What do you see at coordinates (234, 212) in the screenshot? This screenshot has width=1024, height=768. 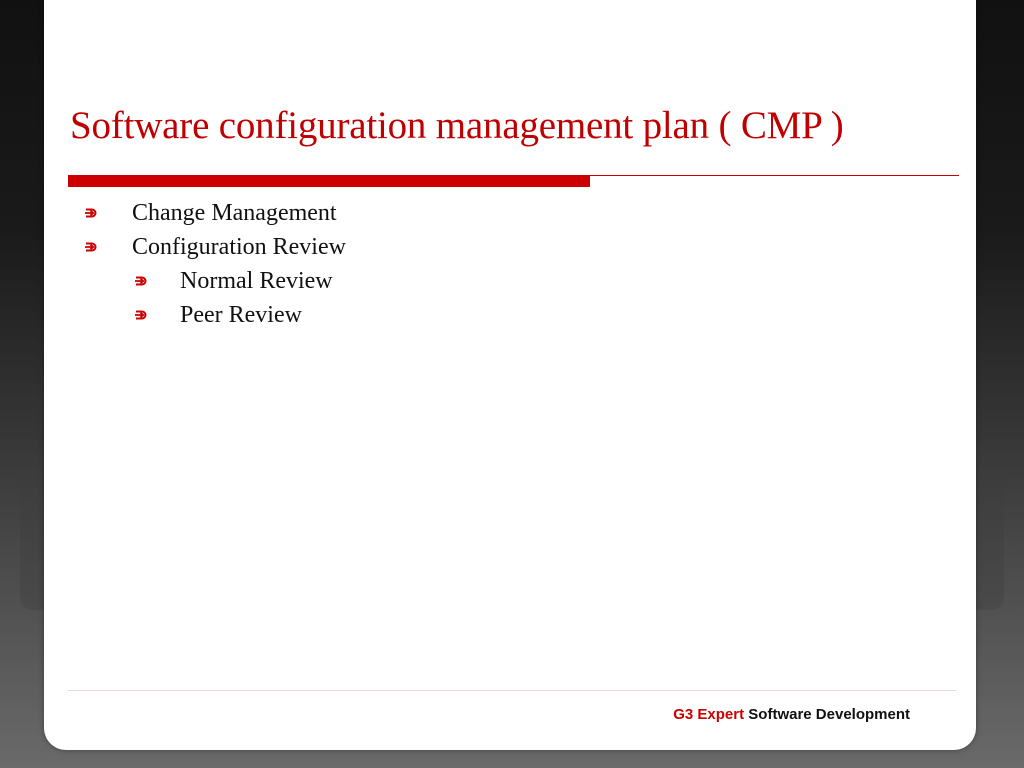 I see `bullet-text: Change Management` at bounding box center [234, 212].